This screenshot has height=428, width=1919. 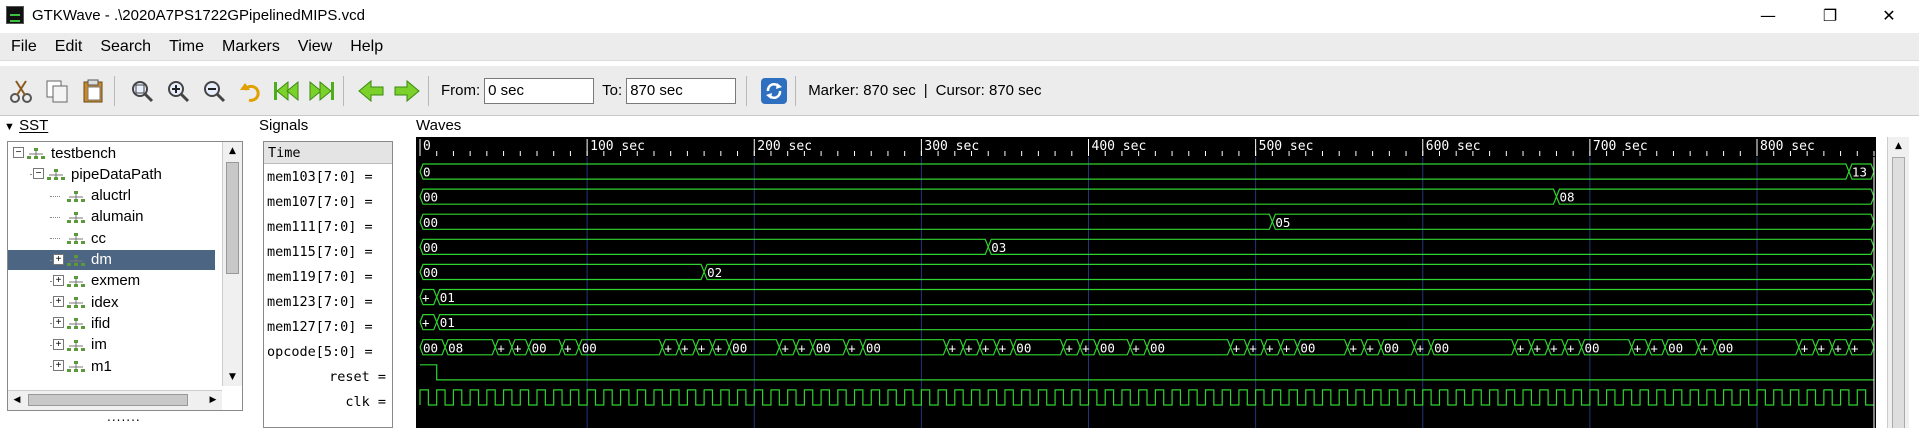 I want to click on tree-item-aluctrl: aluctrl, so click(x=111, y=196).